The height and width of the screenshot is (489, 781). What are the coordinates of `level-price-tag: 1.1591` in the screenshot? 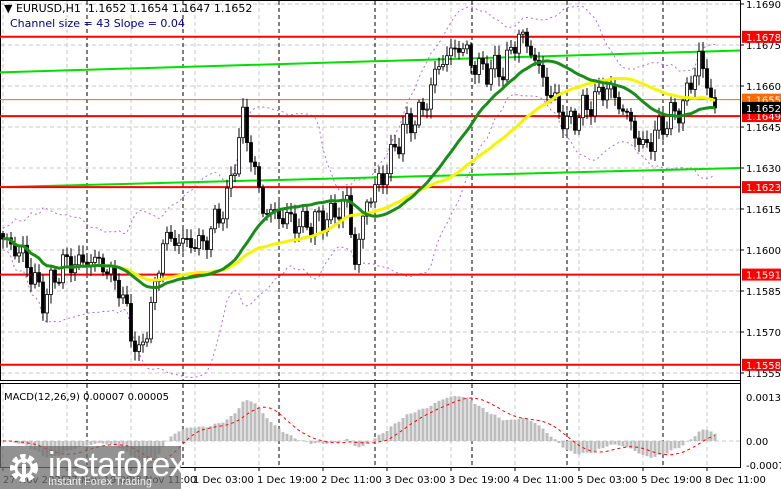 It's located at (763, 276).